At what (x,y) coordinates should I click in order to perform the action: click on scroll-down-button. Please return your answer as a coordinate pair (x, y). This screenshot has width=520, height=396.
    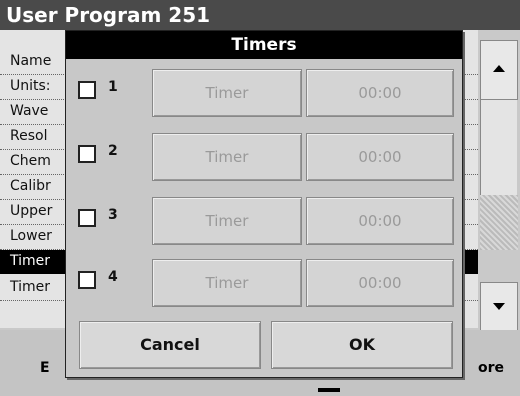
    Looking at the image, I should click on (499, 308).